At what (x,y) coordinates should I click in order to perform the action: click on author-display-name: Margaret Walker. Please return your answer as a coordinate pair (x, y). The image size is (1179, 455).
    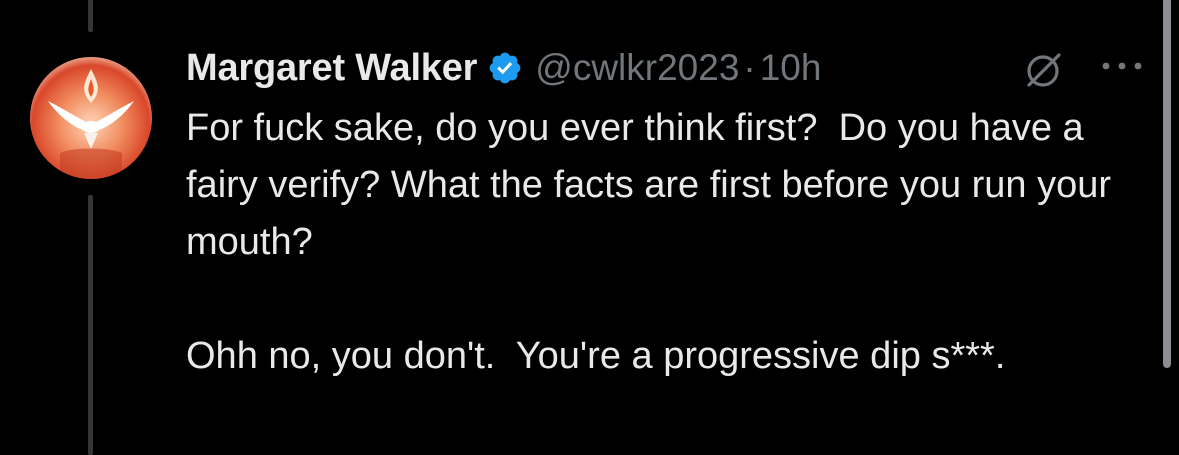
    Looking at the image, I should click on (331, 68).